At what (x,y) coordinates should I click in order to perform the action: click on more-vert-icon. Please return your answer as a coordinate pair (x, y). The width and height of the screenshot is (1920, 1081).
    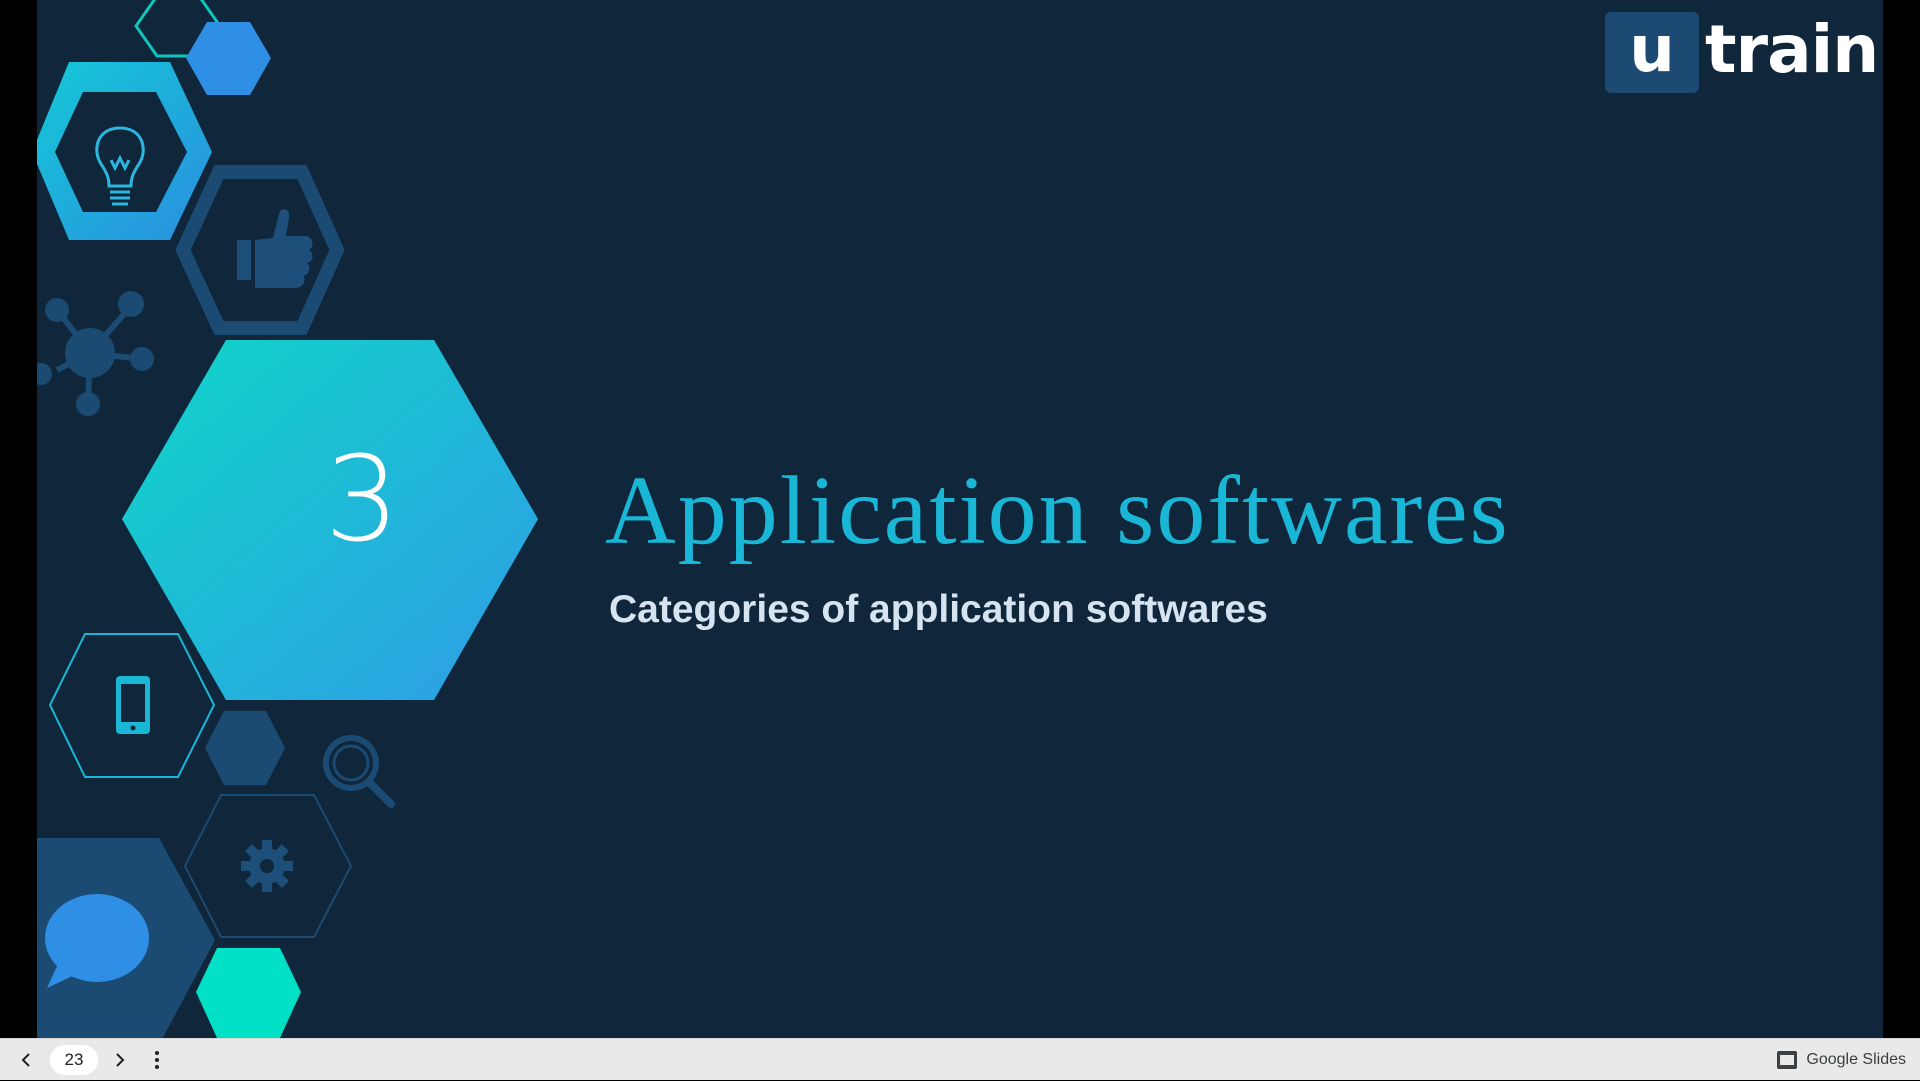
    Looking at the image, I should click on (157, 1060).